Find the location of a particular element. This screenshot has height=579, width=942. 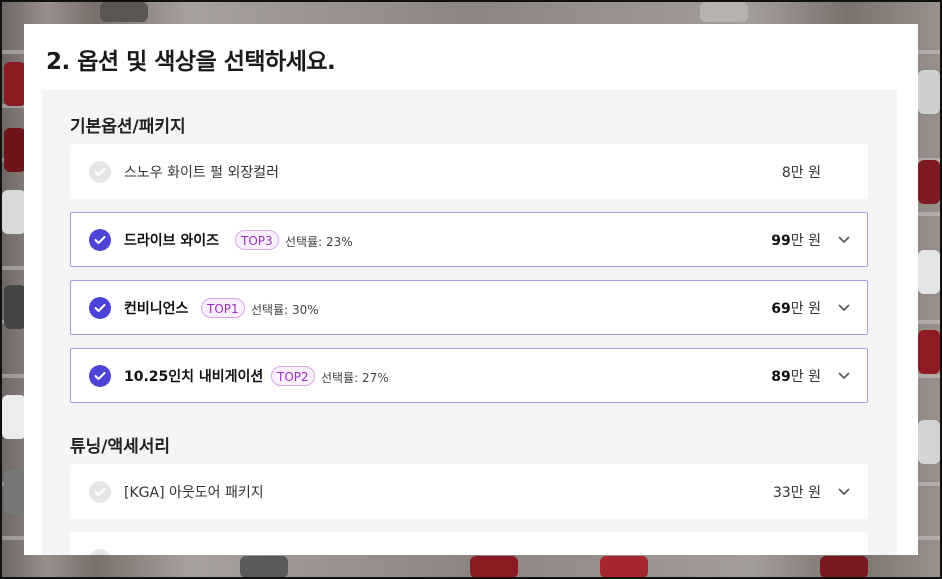

option-price: 69만 원 is located at coordinates (796, 309).